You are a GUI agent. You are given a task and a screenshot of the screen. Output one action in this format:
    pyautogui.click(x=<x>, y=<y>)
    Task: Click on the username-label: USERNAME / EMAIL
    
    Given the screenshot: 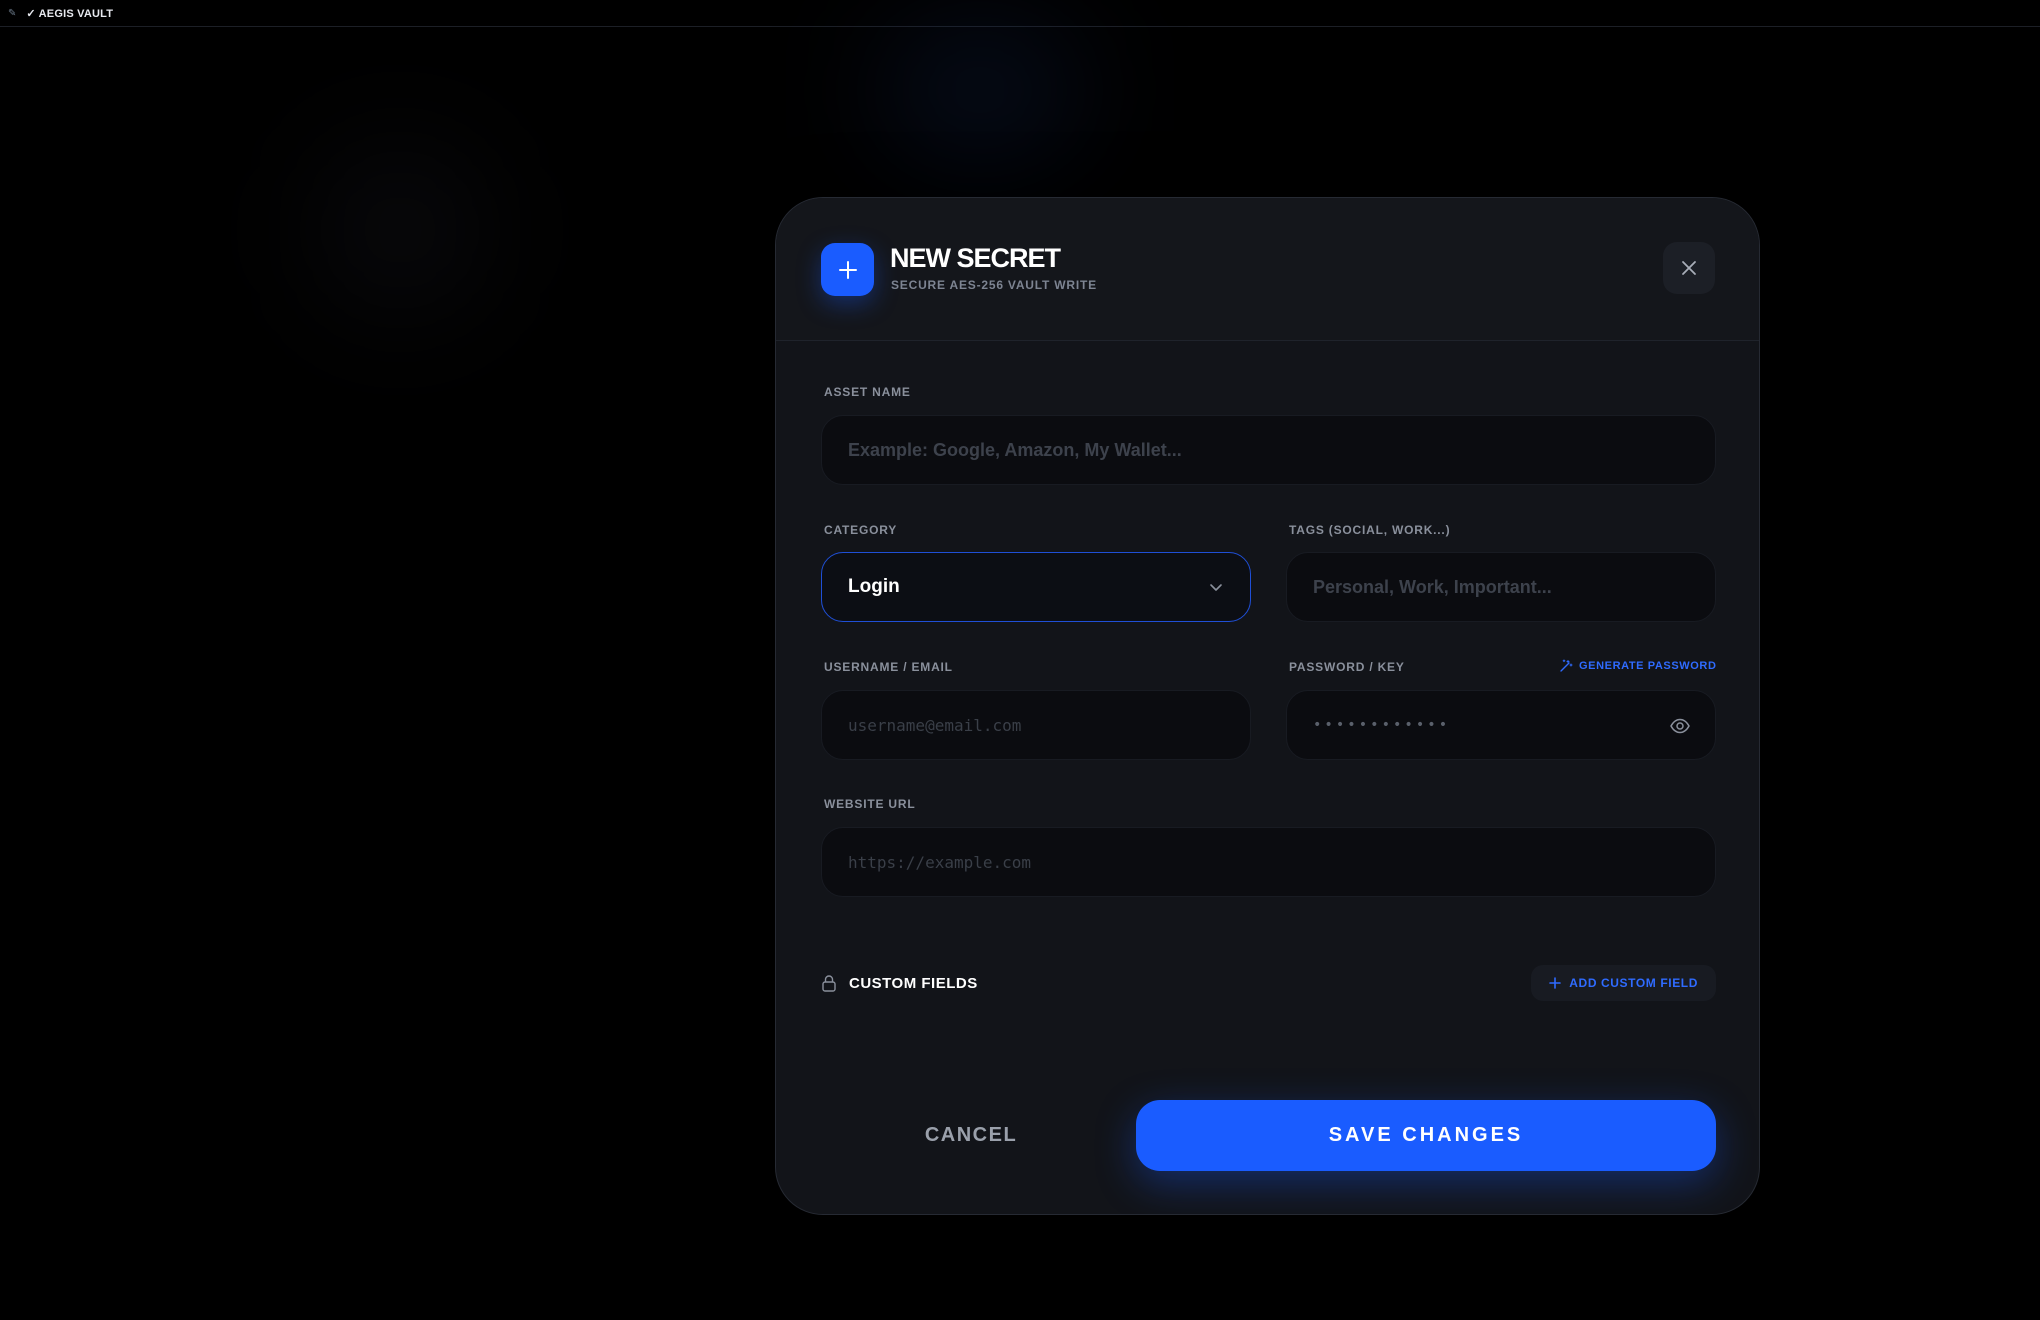 What is the action you would take?
    pyautogui.click(x=888, y=667)
    